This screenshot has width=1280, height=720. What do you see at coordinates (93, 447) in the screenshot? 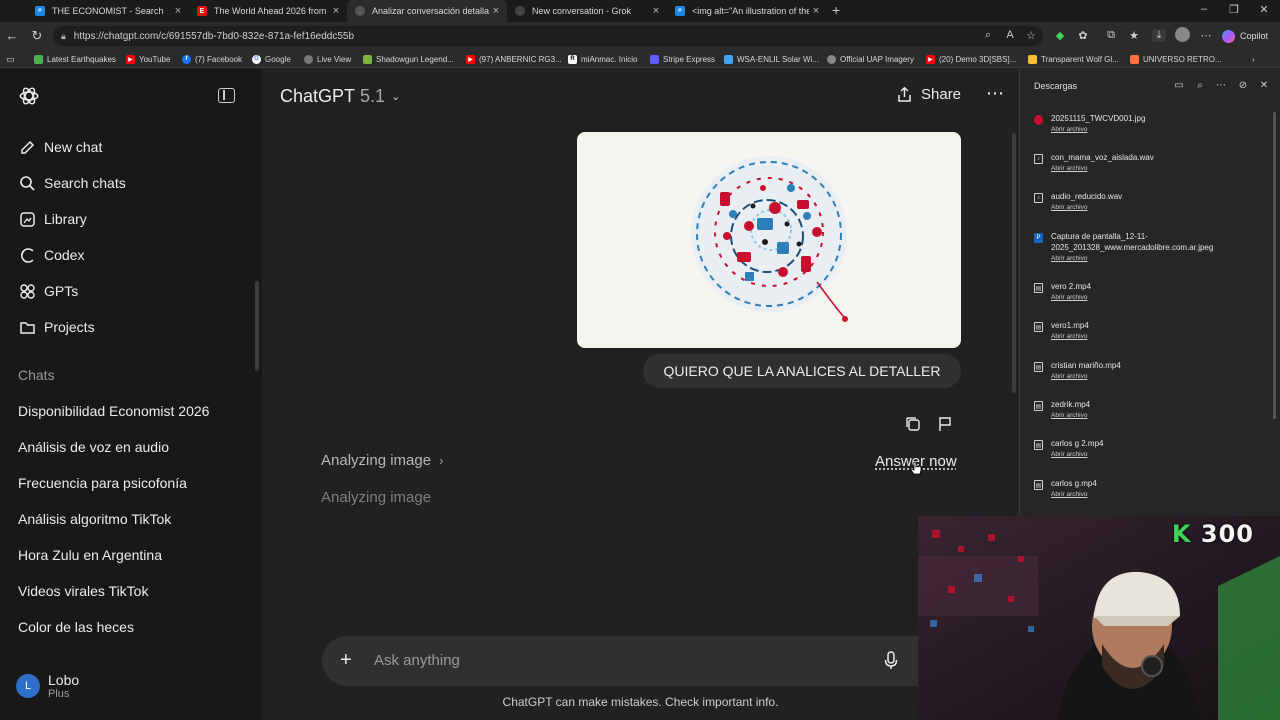
I see `chat-item: Análisis de voz en audio` at bounding box center [93, 447].